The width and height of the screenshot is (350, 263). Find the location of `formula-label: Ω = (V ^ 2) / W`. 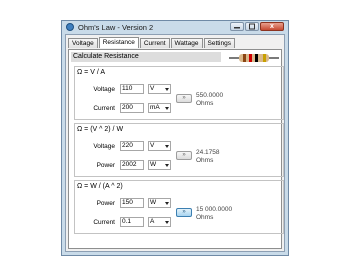

formula-label: Ω = (V ^ 2) / W is located at coordinates (100, 129).